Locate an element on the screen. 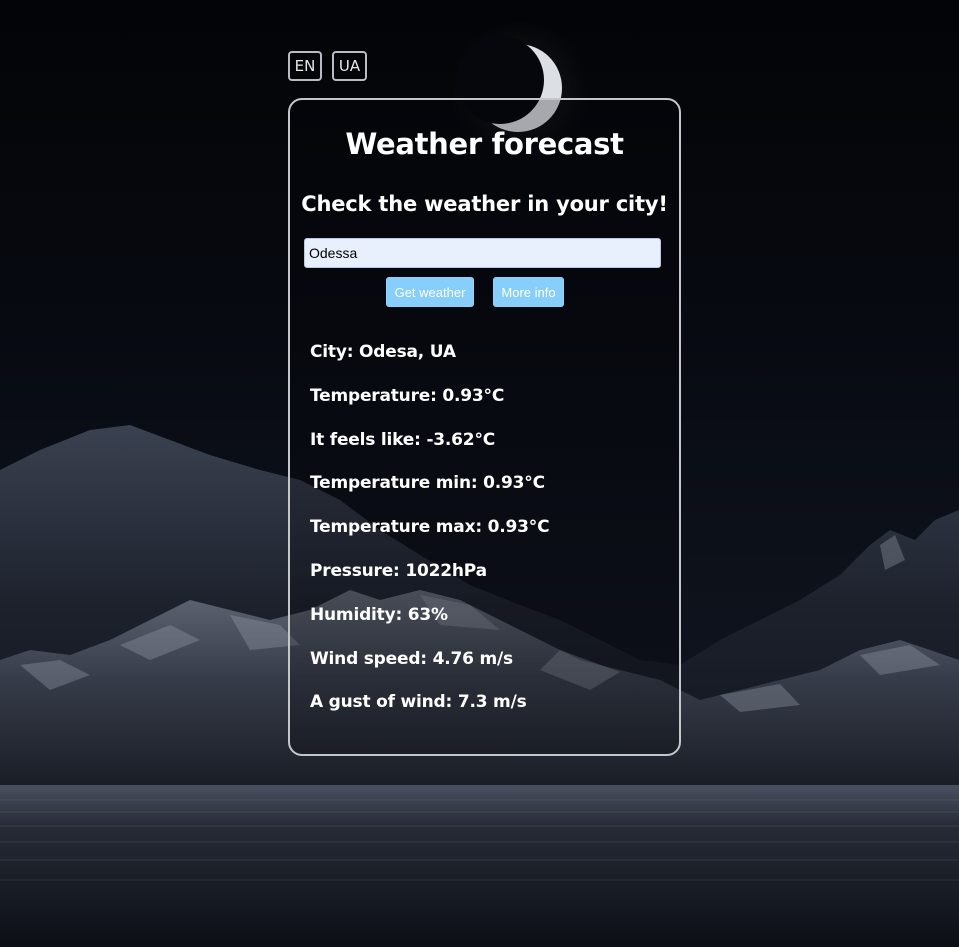 The width and height of the screenshot is (959, 947). weather-feels-like: It feels like: -3.62°C is located at coordinates (403, 439).